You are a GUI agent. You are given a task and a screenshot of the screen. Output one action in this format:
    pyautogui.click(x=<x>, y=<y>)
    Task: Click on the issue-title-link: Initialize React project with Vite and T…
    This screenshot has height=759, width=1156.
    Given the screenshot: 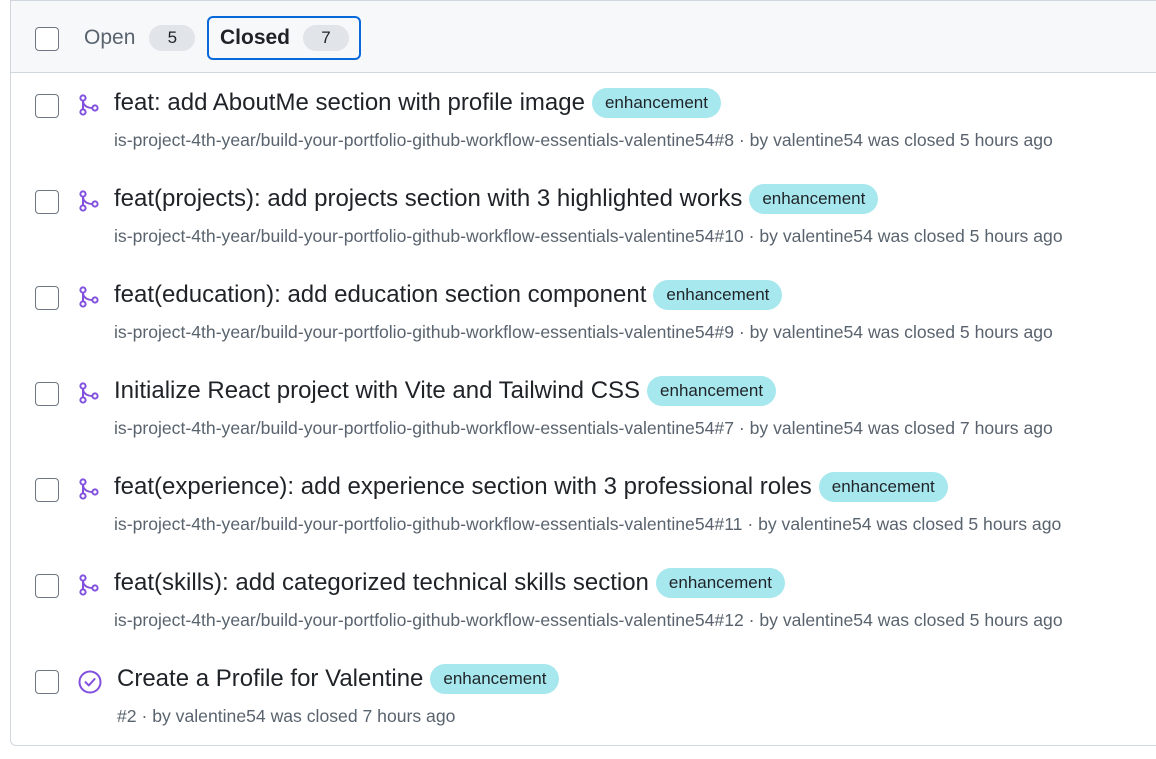 What is the action you would take?
    pyautogui.click(x=377, y=391)
    